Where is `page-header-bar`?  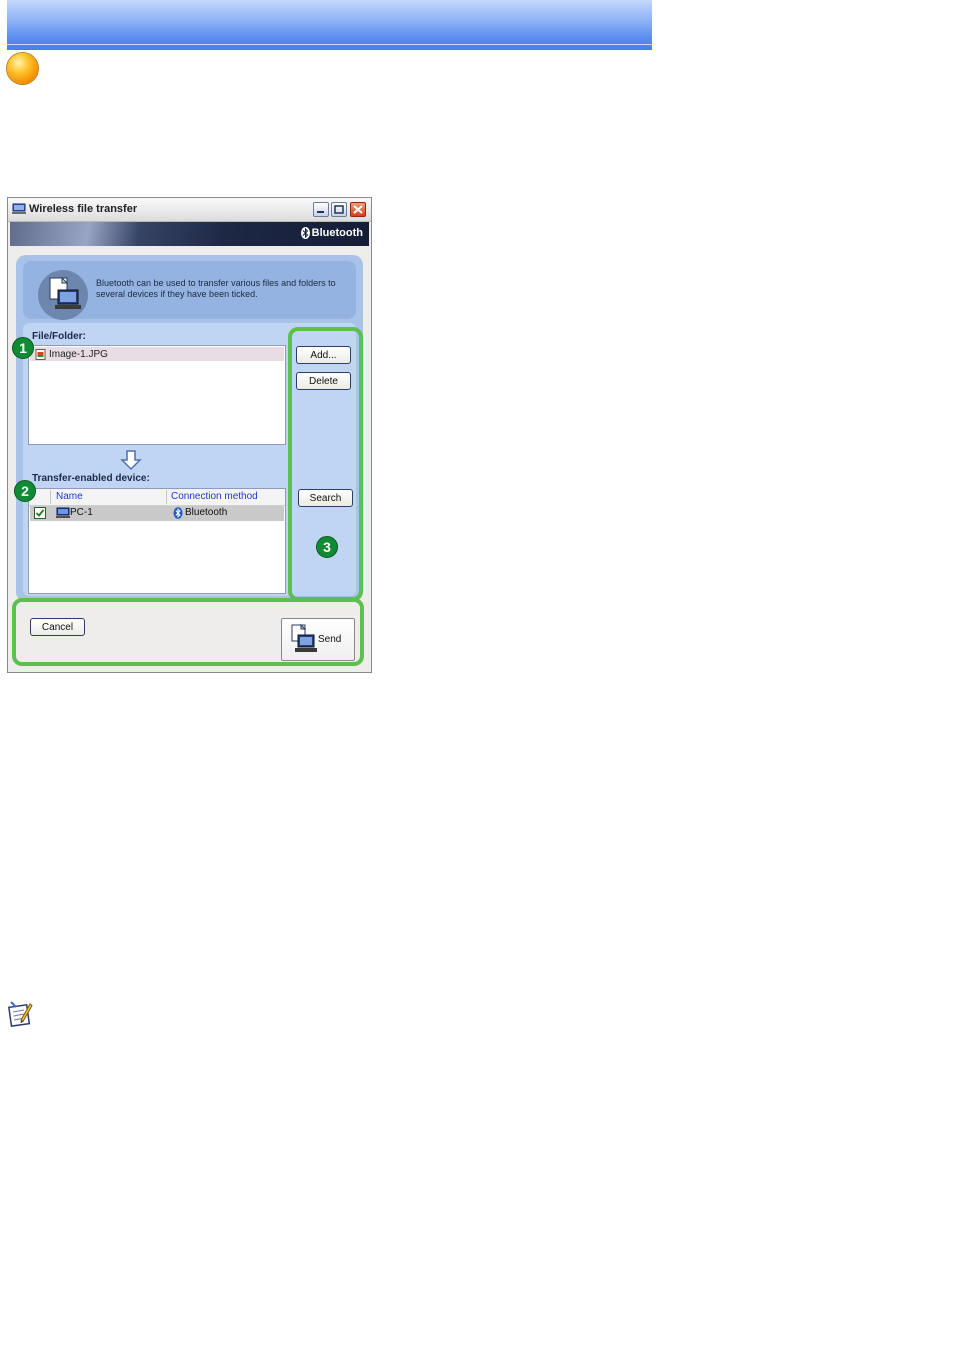
page-header-bar is located at coordinates (329, 25).